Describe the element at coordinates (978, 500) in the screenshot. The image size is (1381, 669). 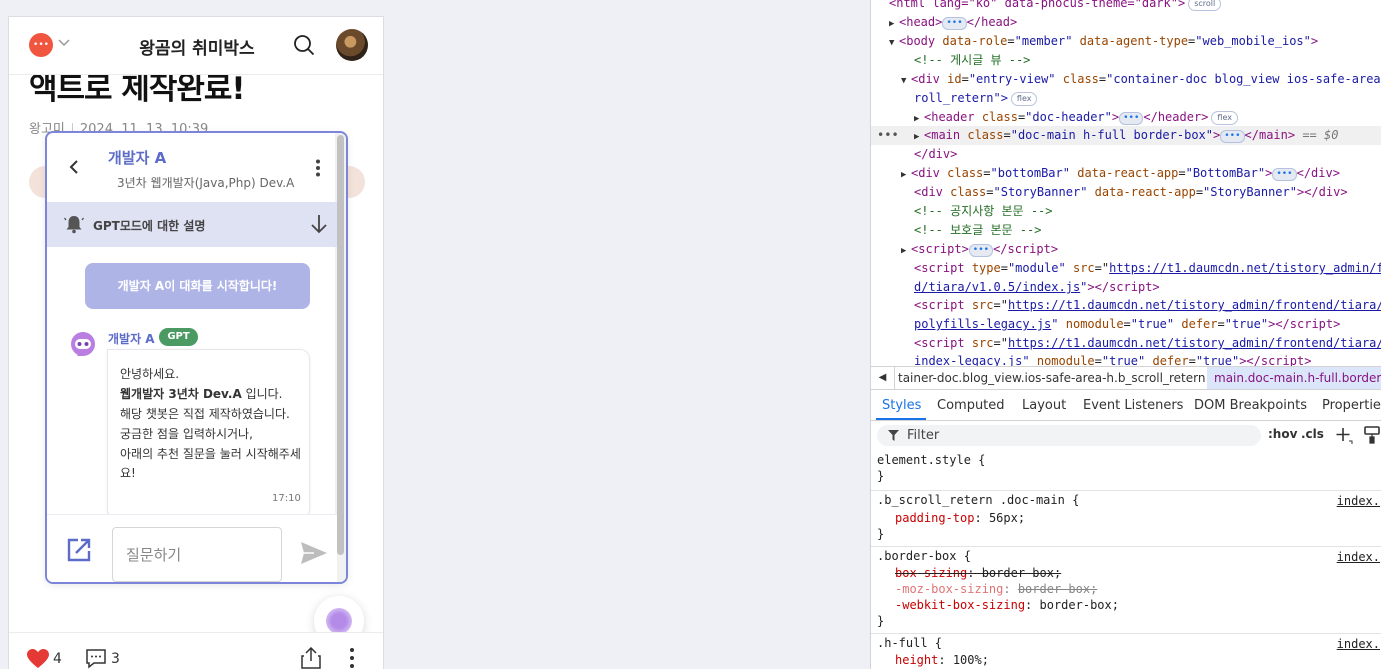
I see `rule-selector: .b_scroll_retern .doc-main {` at that location.